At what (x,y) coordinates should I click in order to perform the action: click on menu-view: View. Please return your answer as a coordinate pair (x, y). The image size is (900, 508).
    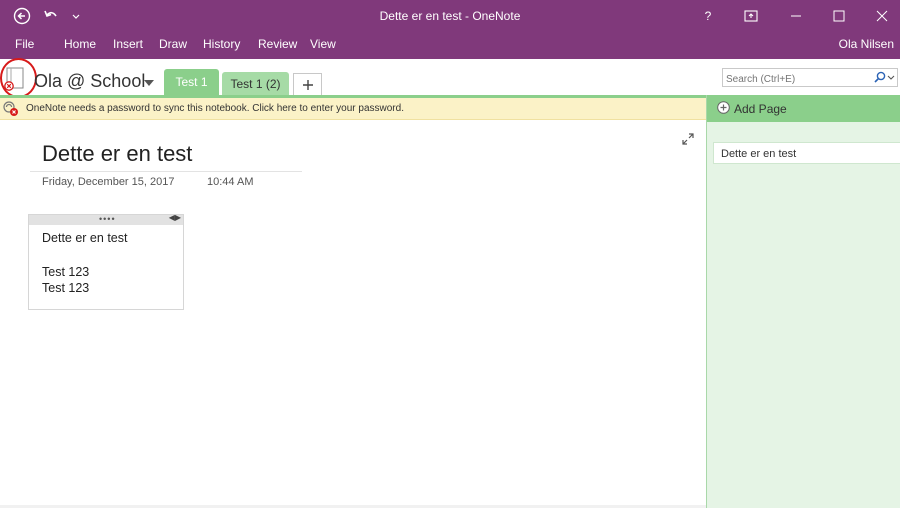
    Looking at the image, I should click on (323, 44).